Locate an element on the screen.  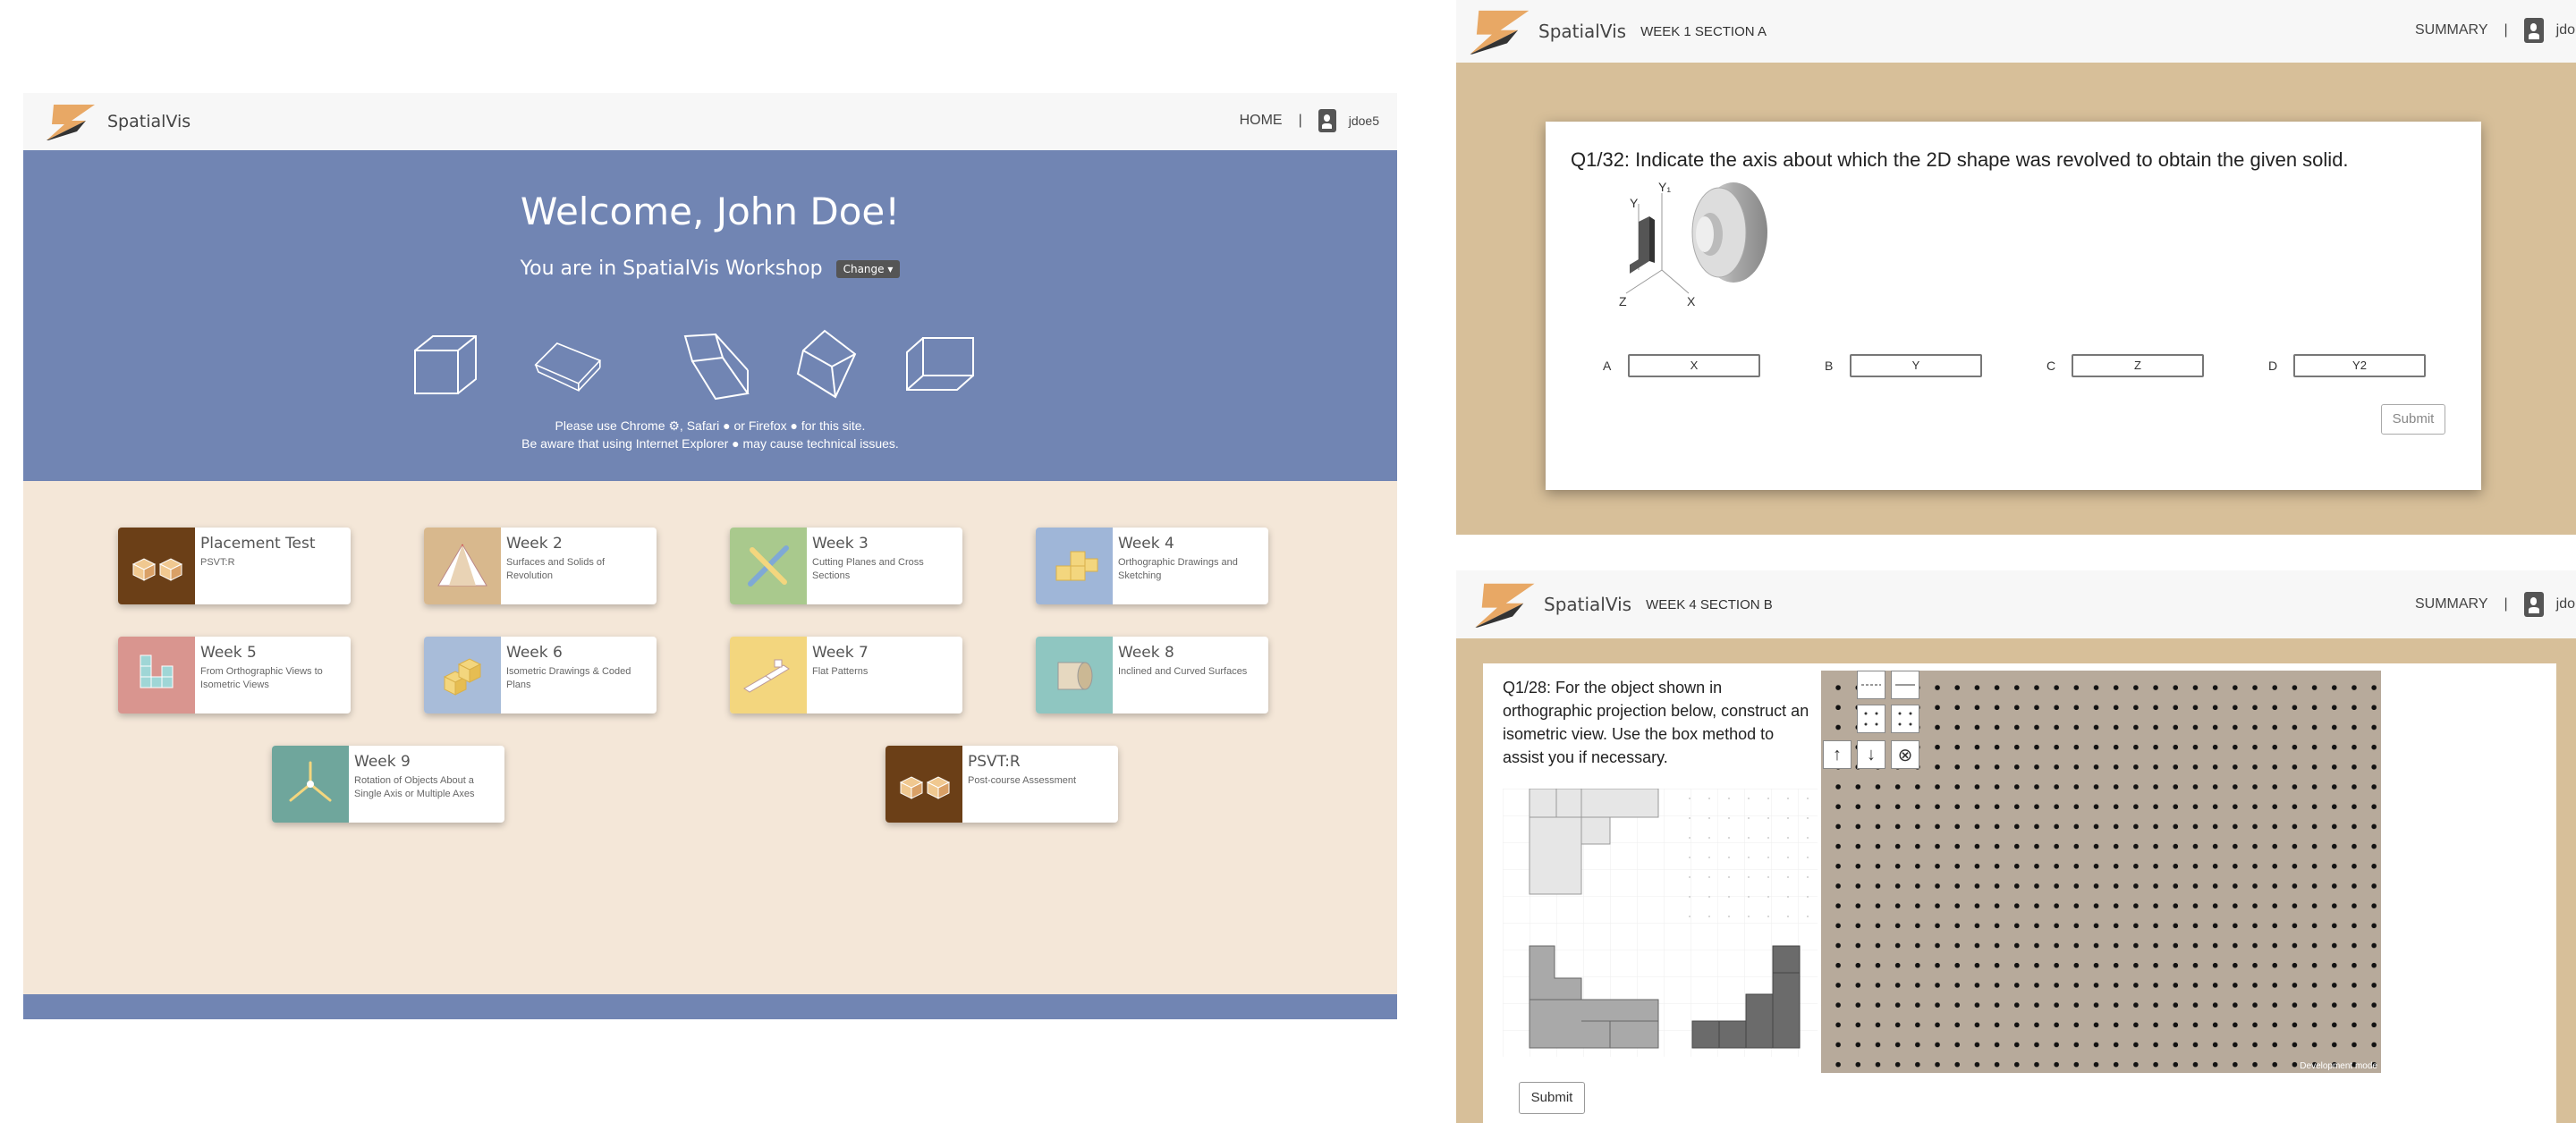
ortho-blocks-icon is located at coordinates (157, 671).